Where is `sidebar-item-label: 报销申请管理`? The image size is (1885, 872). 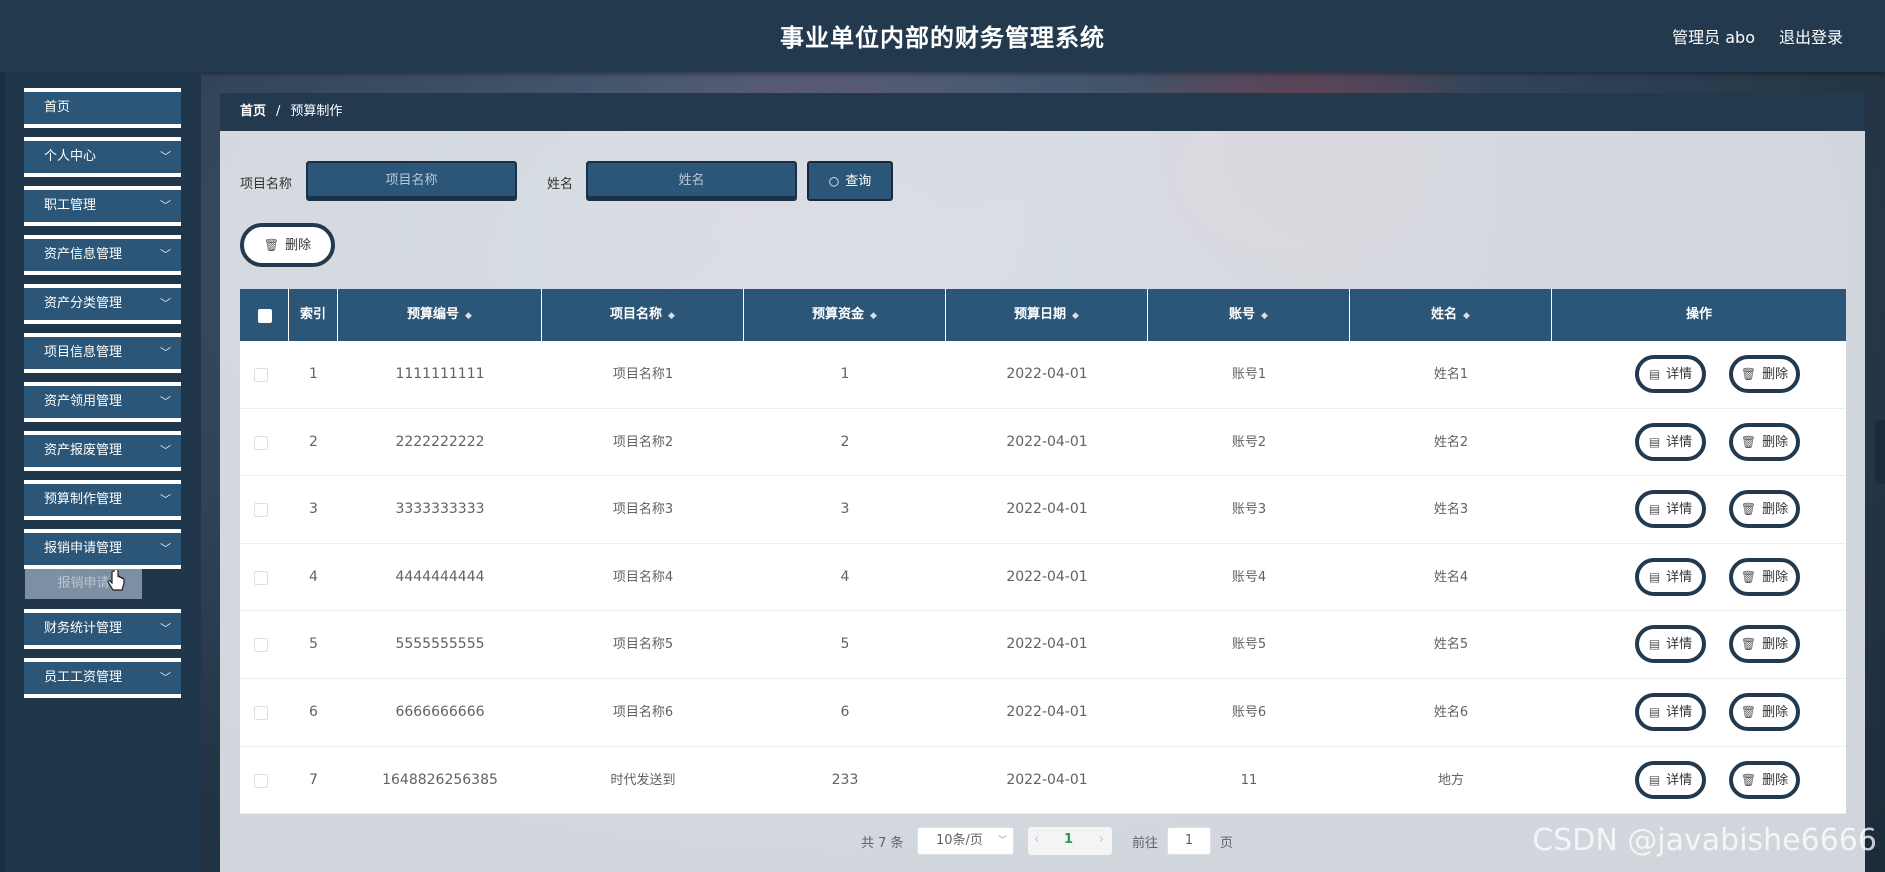 sidebar-item-label: 报销申请管理 is located at coordinates (83, 548).